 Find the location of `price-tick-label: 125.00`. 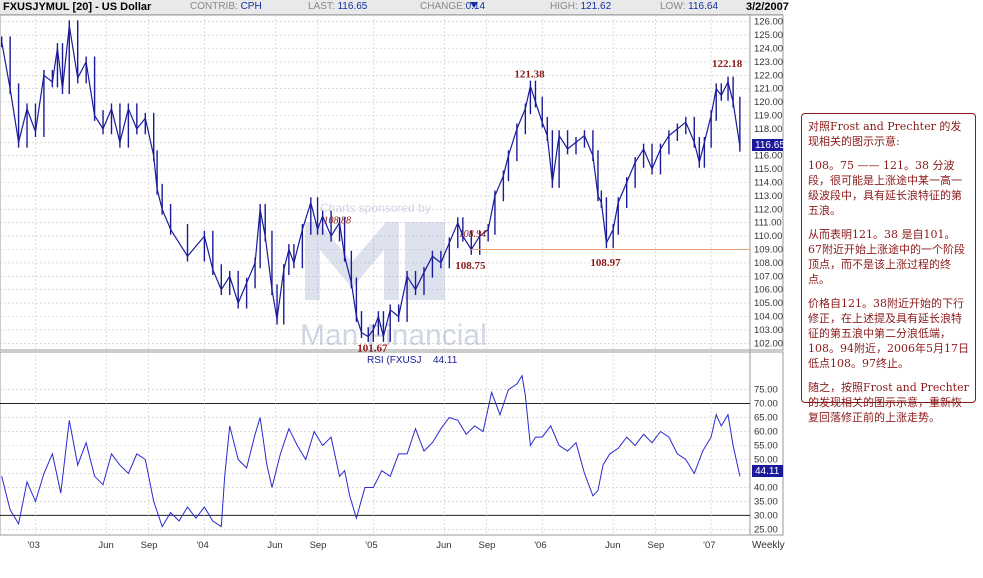

price-tick-label: 125.00 is located at coordinates (768, 35).